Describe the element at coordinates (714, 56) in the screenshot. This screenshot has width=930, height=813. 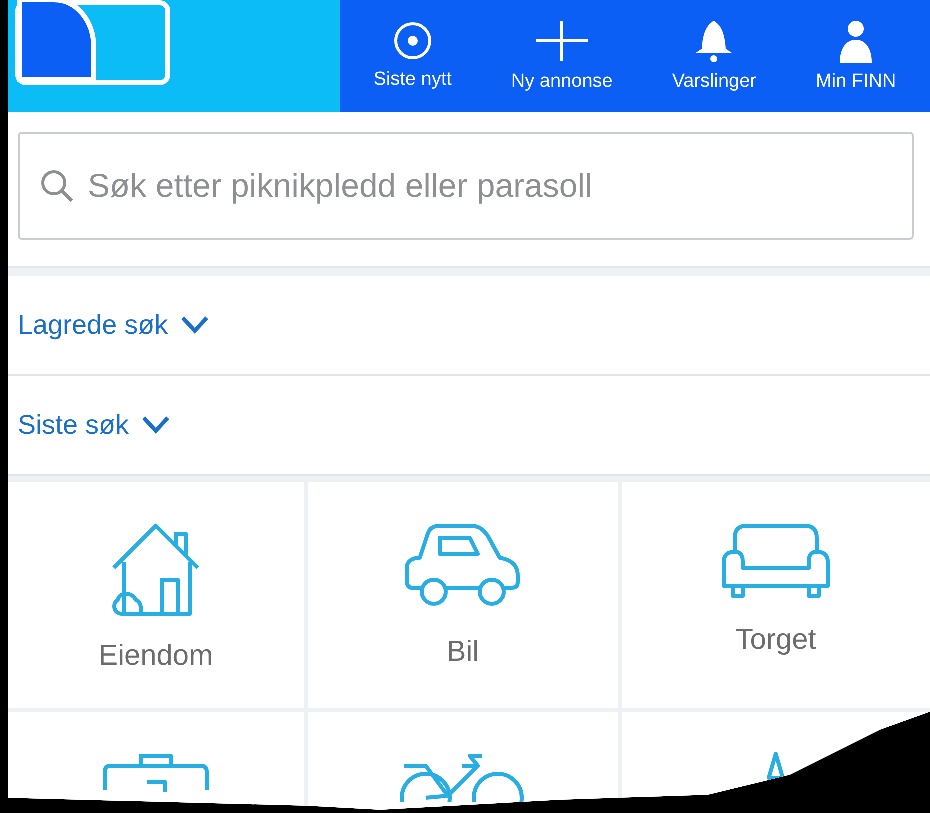
I see `nav-button: Varslinger` at that location.